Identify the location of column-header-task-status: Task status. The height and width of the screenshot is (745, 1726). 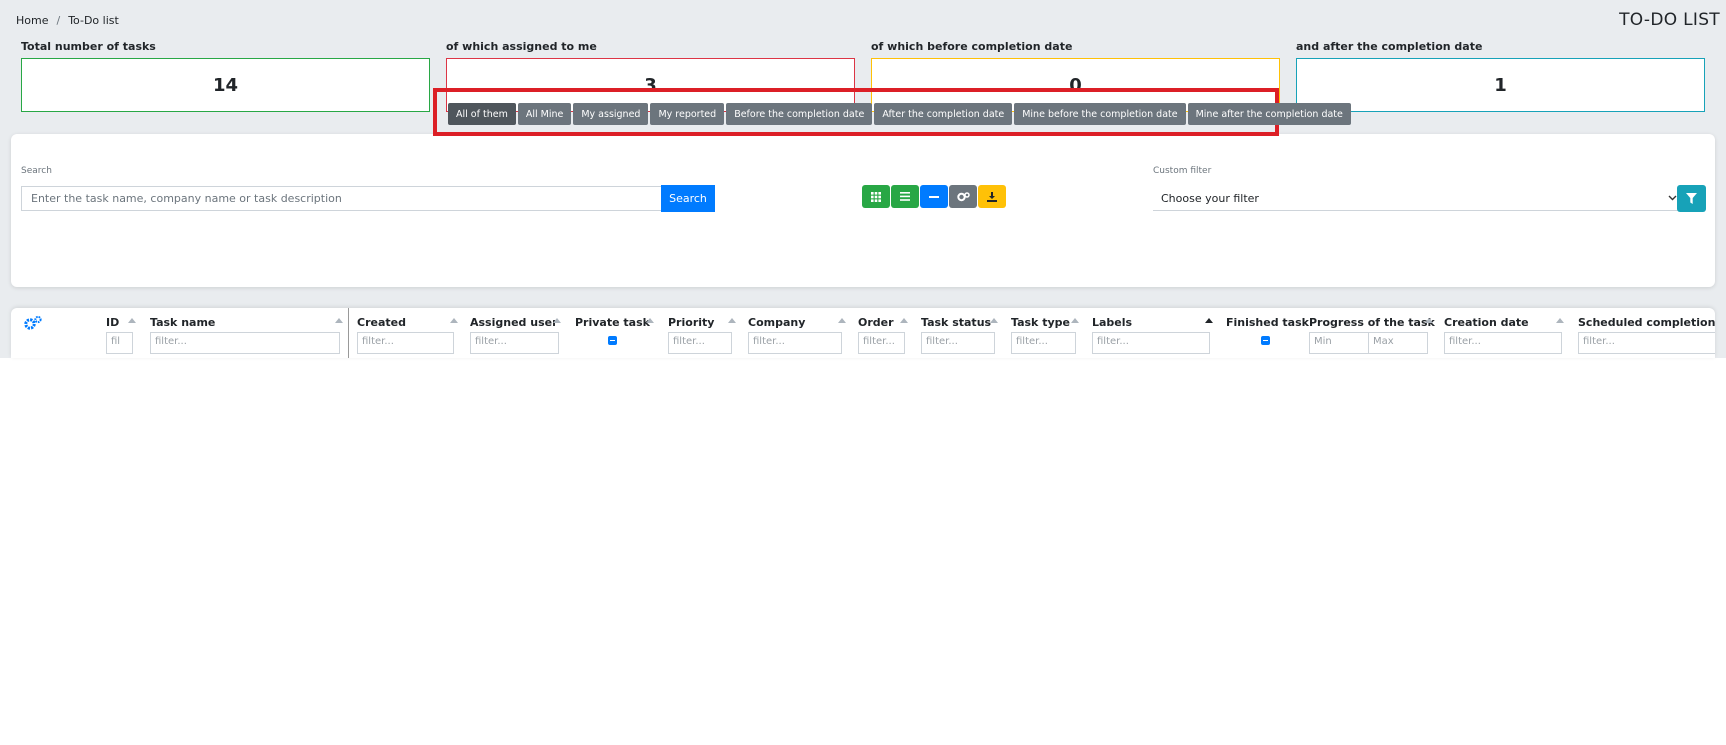
(956, 322).